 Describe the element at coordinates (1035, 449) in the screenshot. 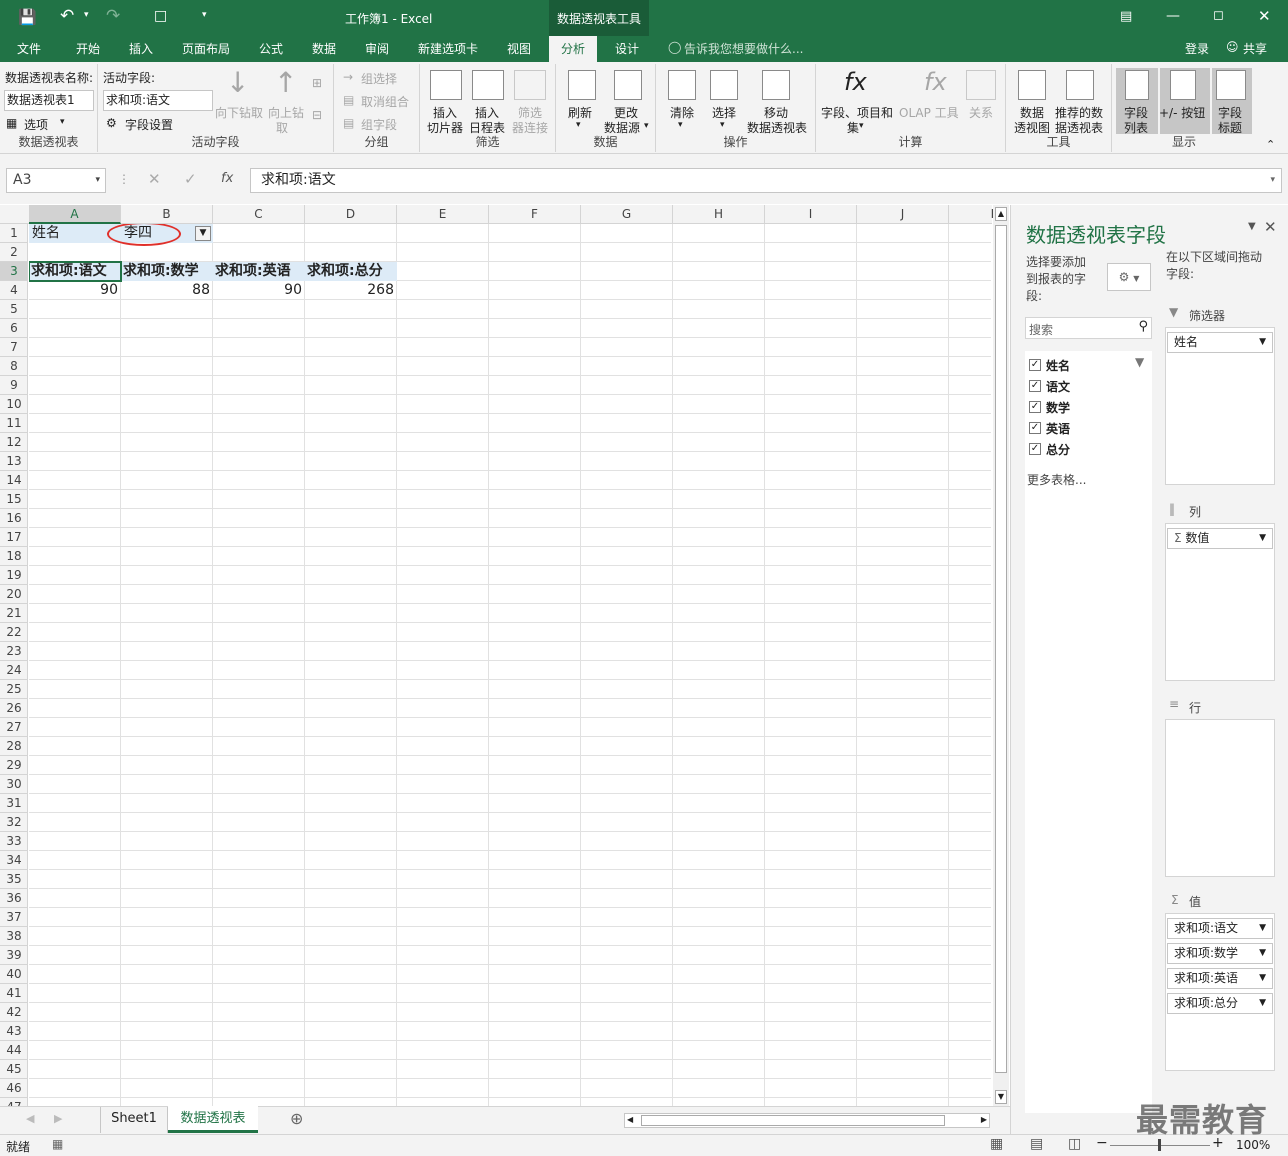

I see `field-checkbox-total: ✓` at that location.